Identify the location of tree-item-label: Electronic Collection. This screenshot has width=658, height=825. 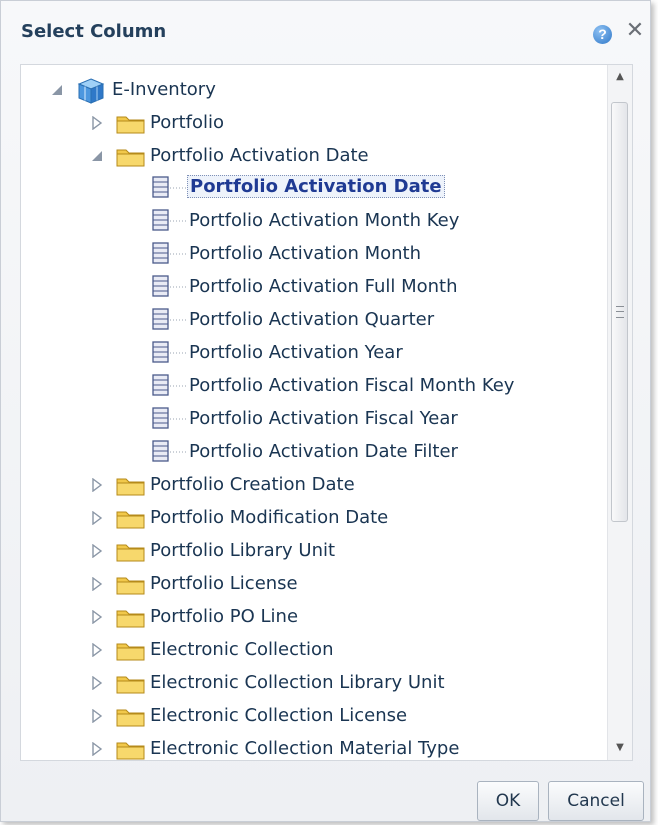
(242, 649).